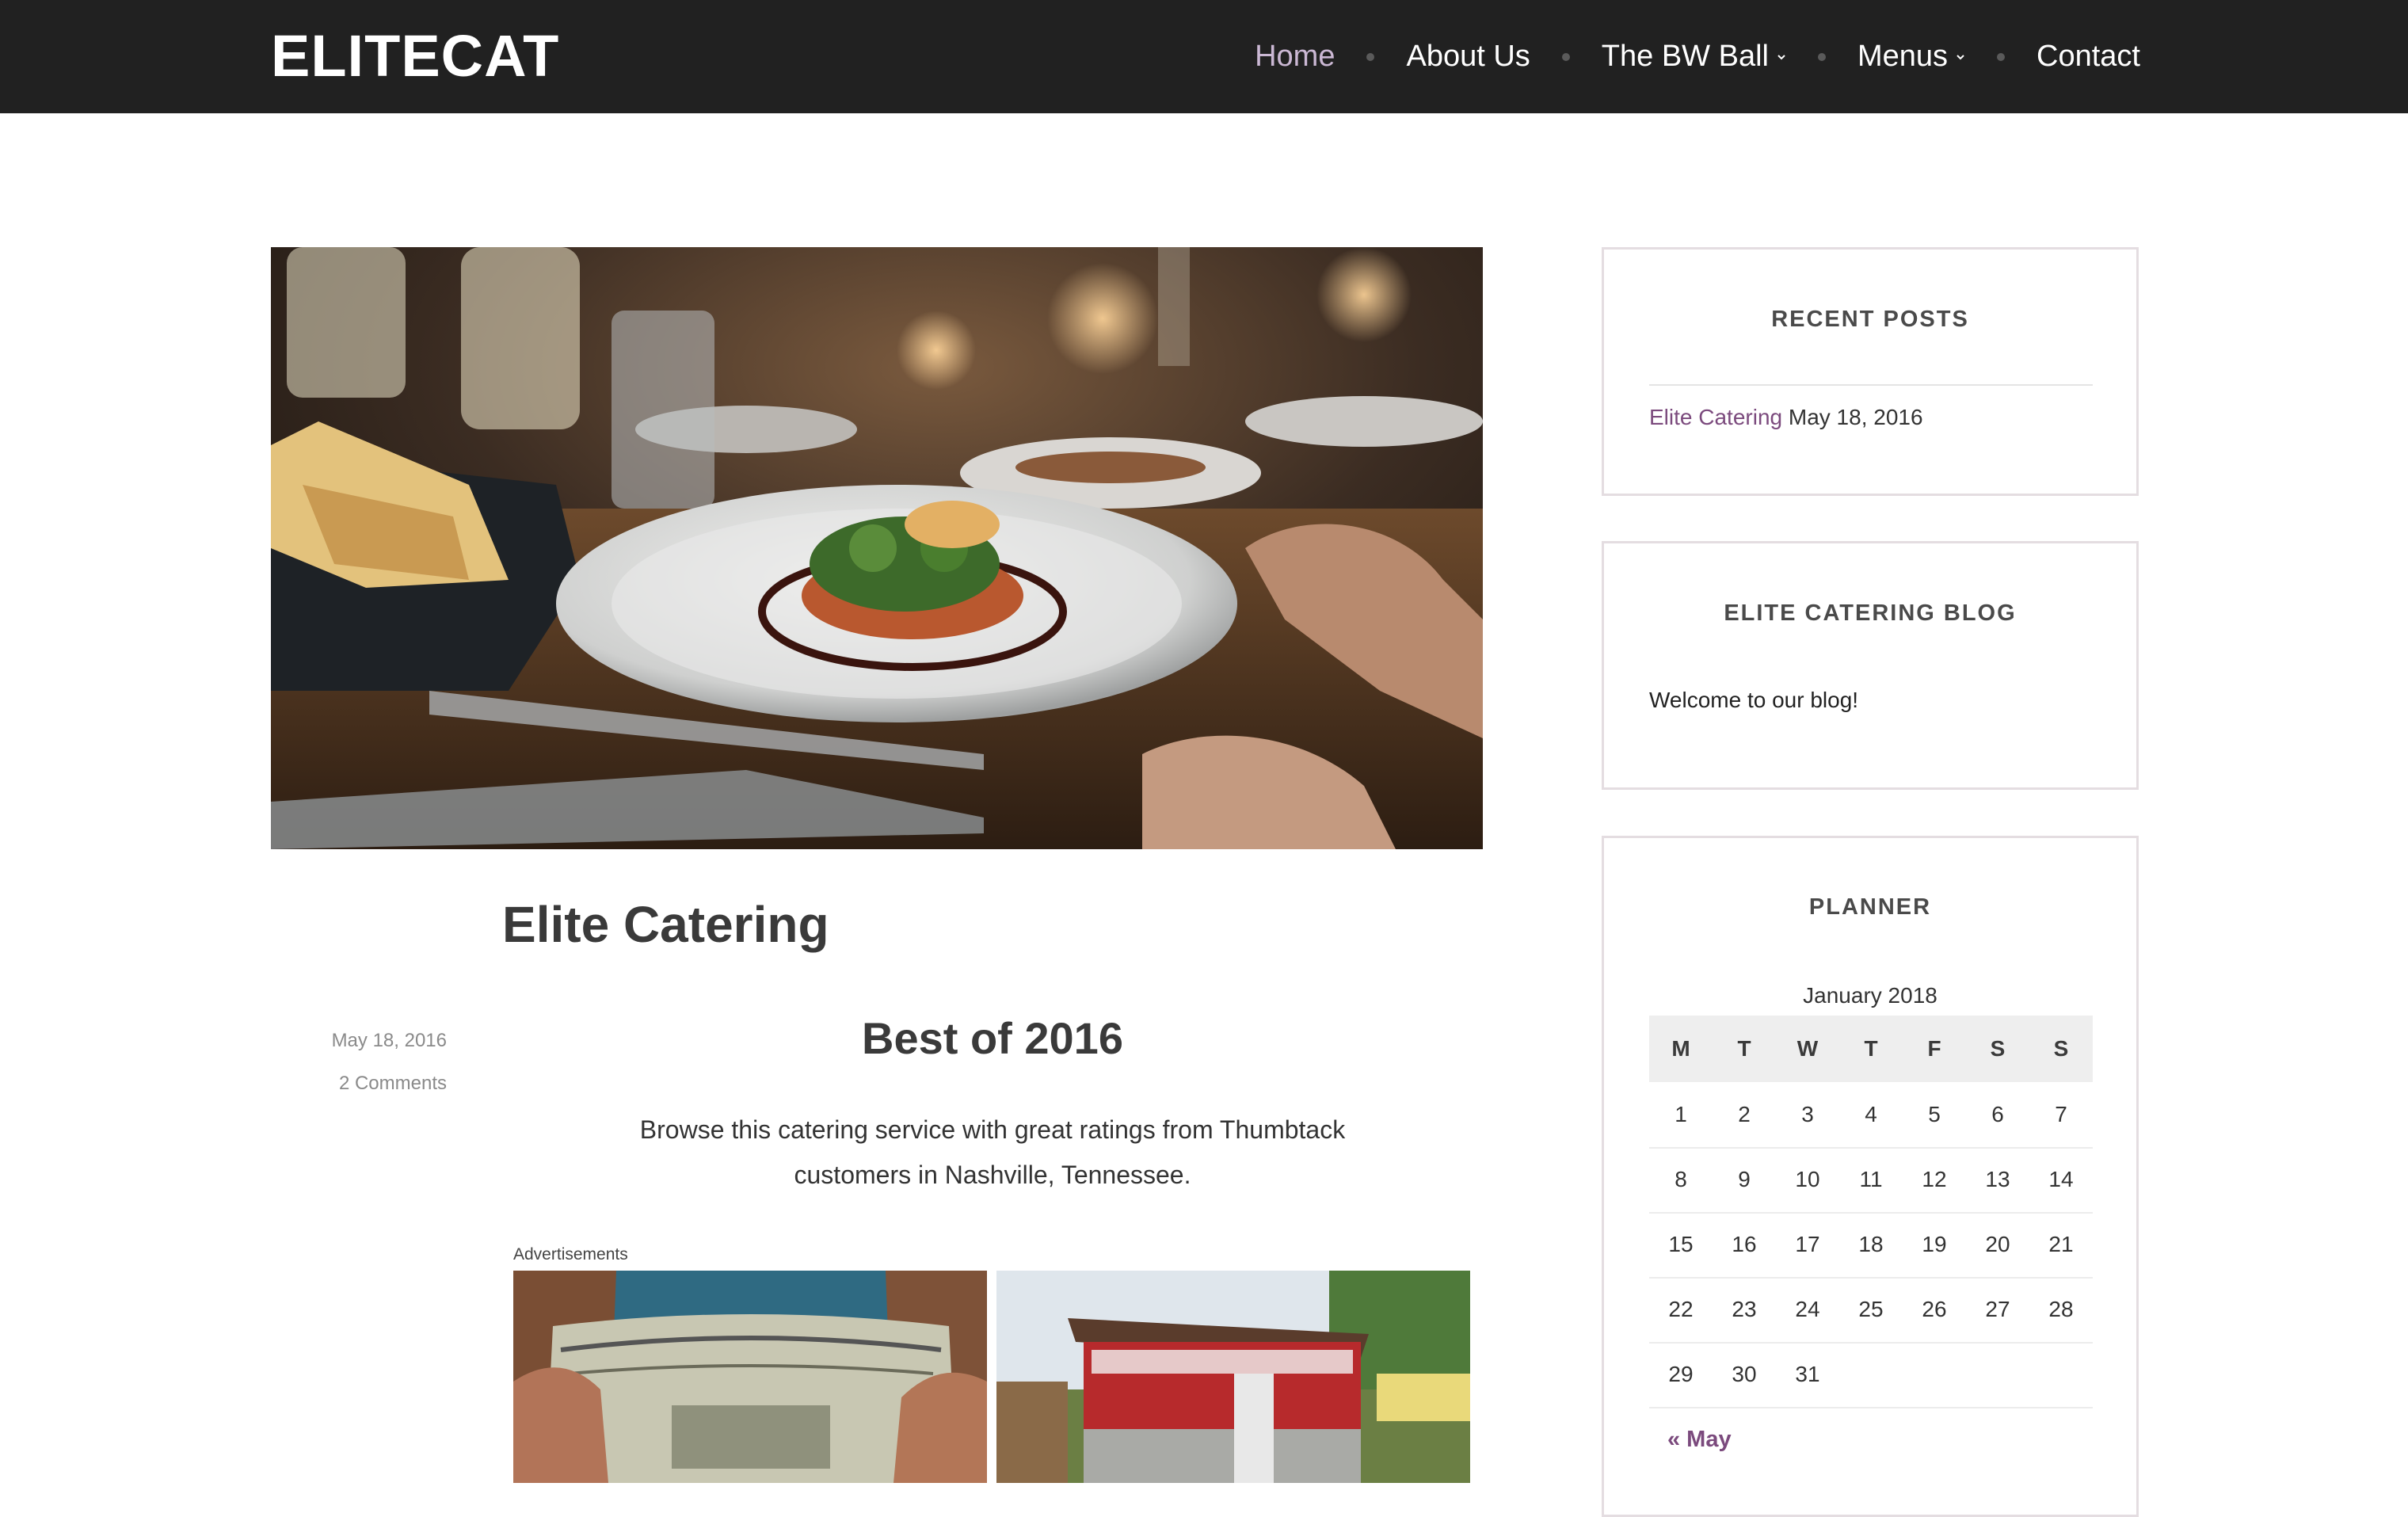 This screenshot has height=1517, width=2408. What do you see at coordinates (1997, 1179) in the screenshot?
I see `calendar-day: 13` at bounding box center [1997, 1179].